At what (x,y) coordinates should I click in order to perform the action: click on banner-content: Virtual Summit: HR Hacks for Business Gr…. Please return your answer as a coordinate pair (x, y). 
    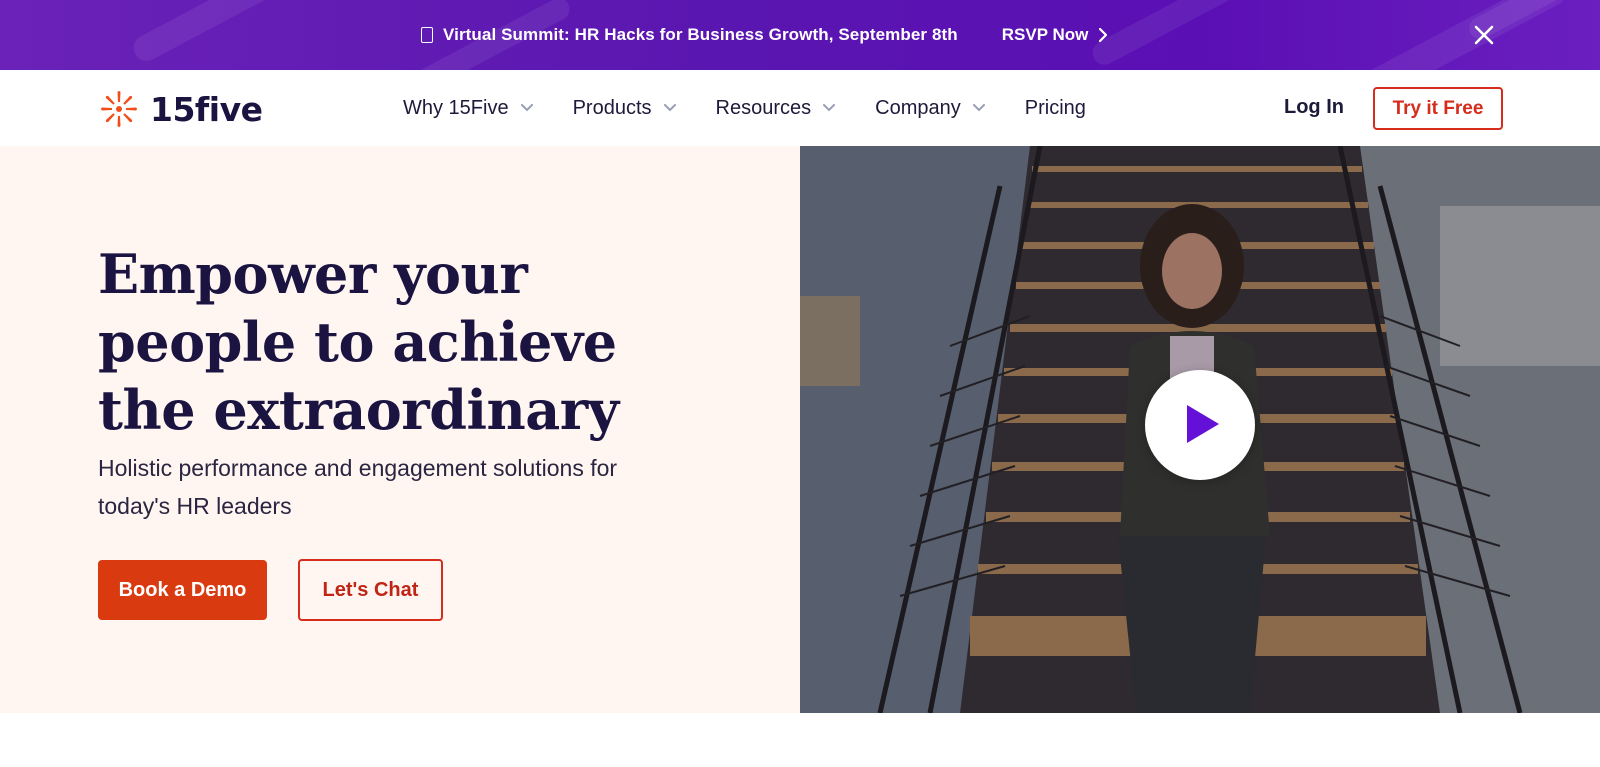
    Looking at the image, I should click on (764, 35).